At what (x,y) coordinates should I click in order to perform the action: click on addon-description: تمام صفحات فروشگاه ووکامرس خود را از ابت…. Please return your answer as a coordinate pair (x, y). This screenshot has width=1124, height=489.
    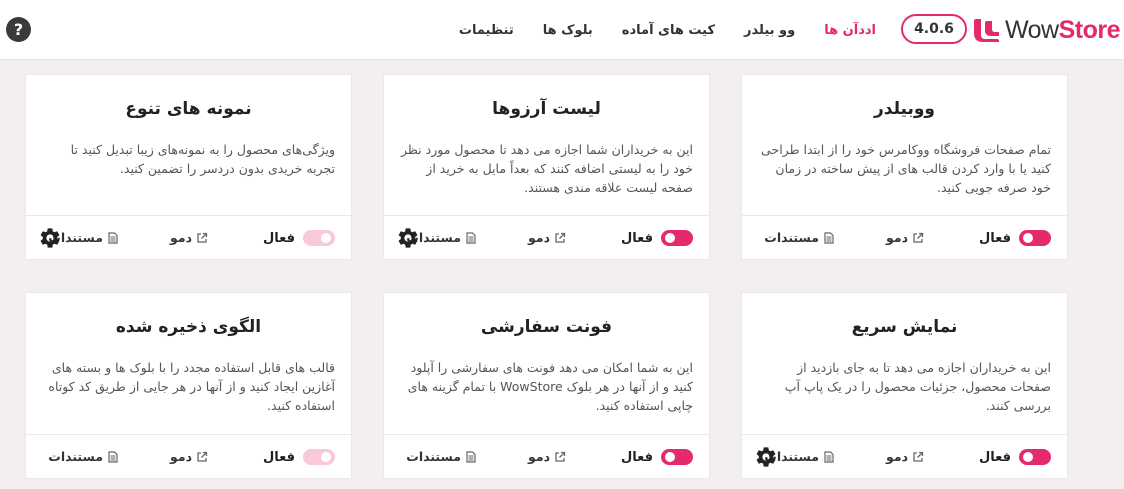
    Looking at the image, I should click on (906, 168).